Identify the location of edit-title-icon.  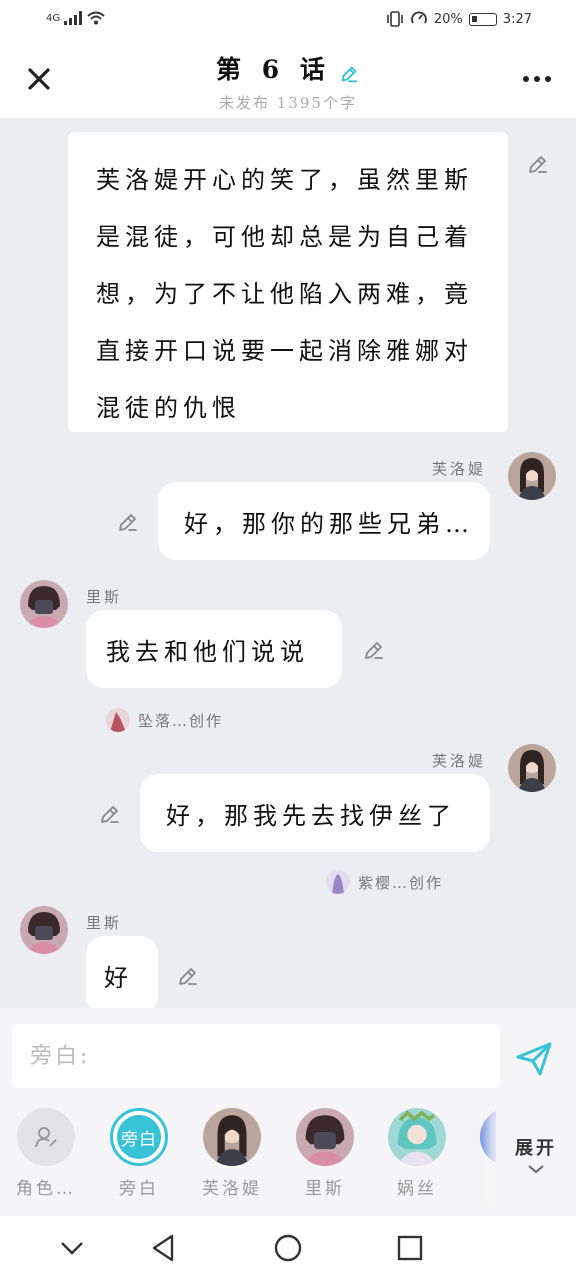
(349, 74).